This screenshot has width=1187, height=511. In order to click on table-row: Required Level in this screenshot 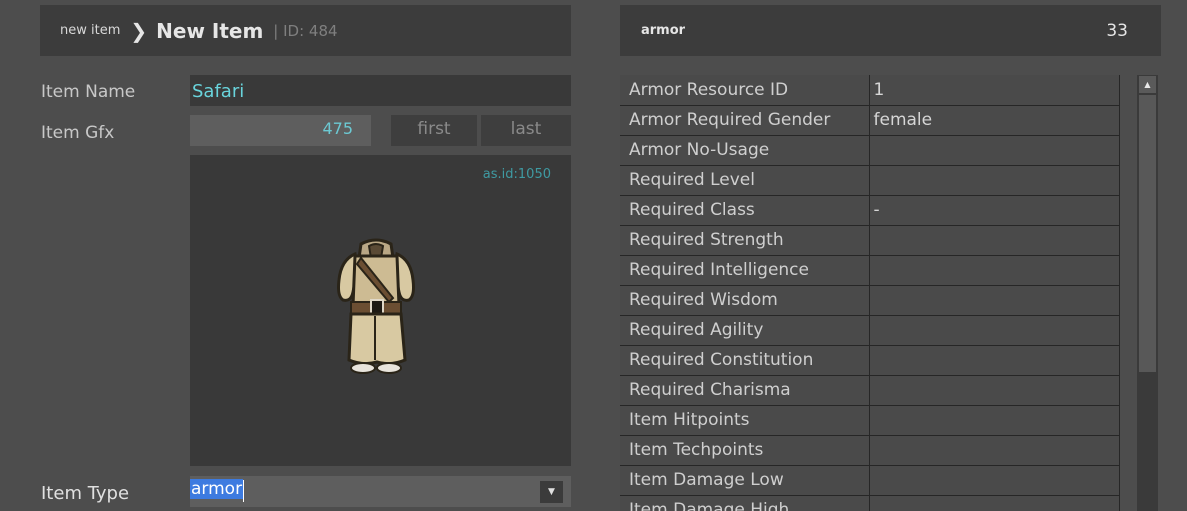, I will do `click(870, 180)`.